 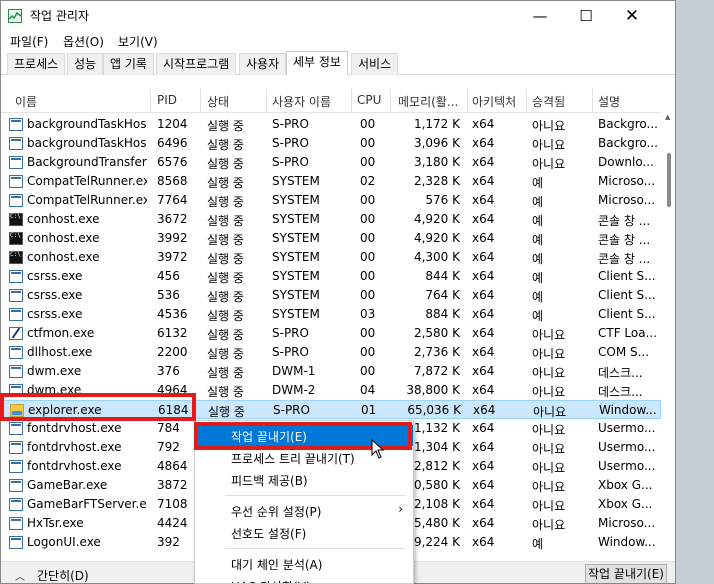 I want to click on mouse-cursor-icon, so click(x=378, y=449).